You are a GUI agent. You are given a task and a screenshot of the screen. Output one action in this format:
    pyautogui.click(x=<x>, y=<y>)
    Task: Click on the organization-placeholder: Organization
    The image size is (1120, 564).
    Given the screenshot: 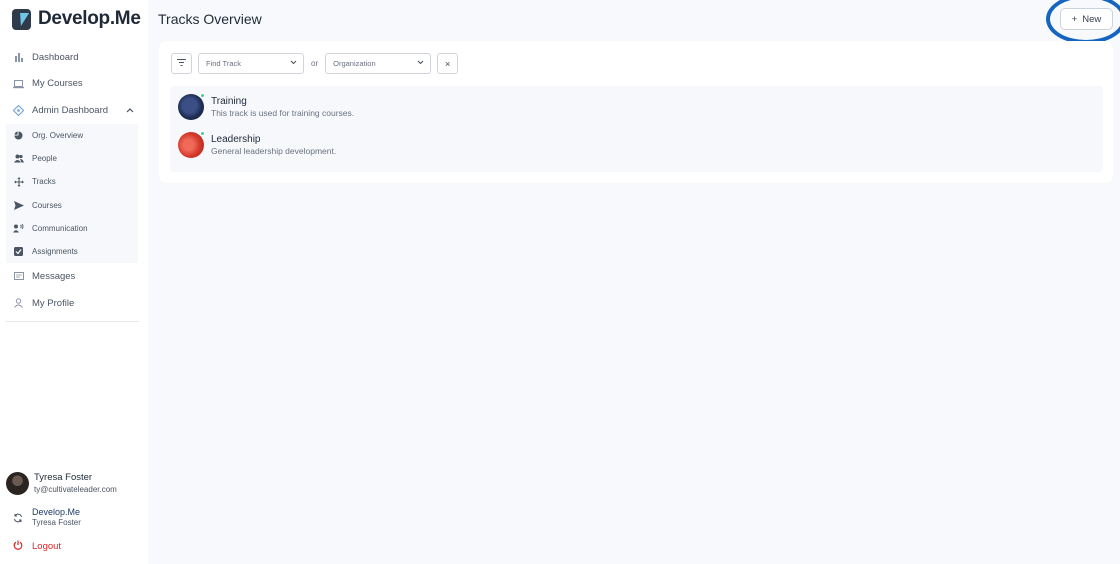 What is the action you would take?
    pyautogui.click(x=354, y=63)
    